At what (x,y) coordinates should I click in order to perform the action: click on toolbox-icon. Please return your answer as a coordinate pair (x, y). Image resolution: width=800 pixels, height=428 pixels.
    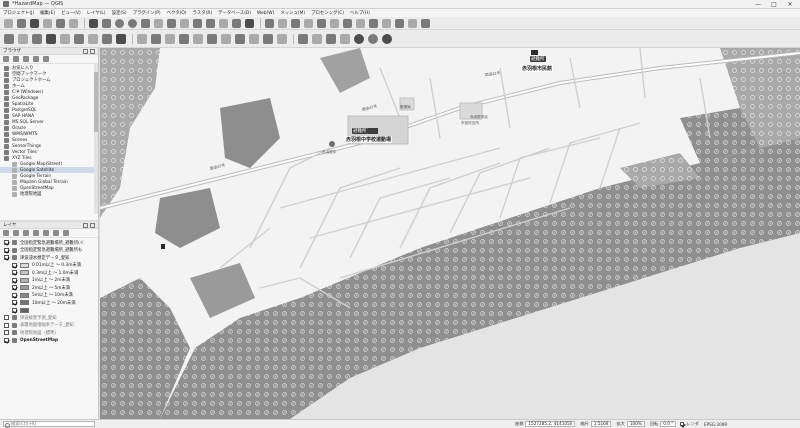
    Looking at the image, I should click on (347, 23).